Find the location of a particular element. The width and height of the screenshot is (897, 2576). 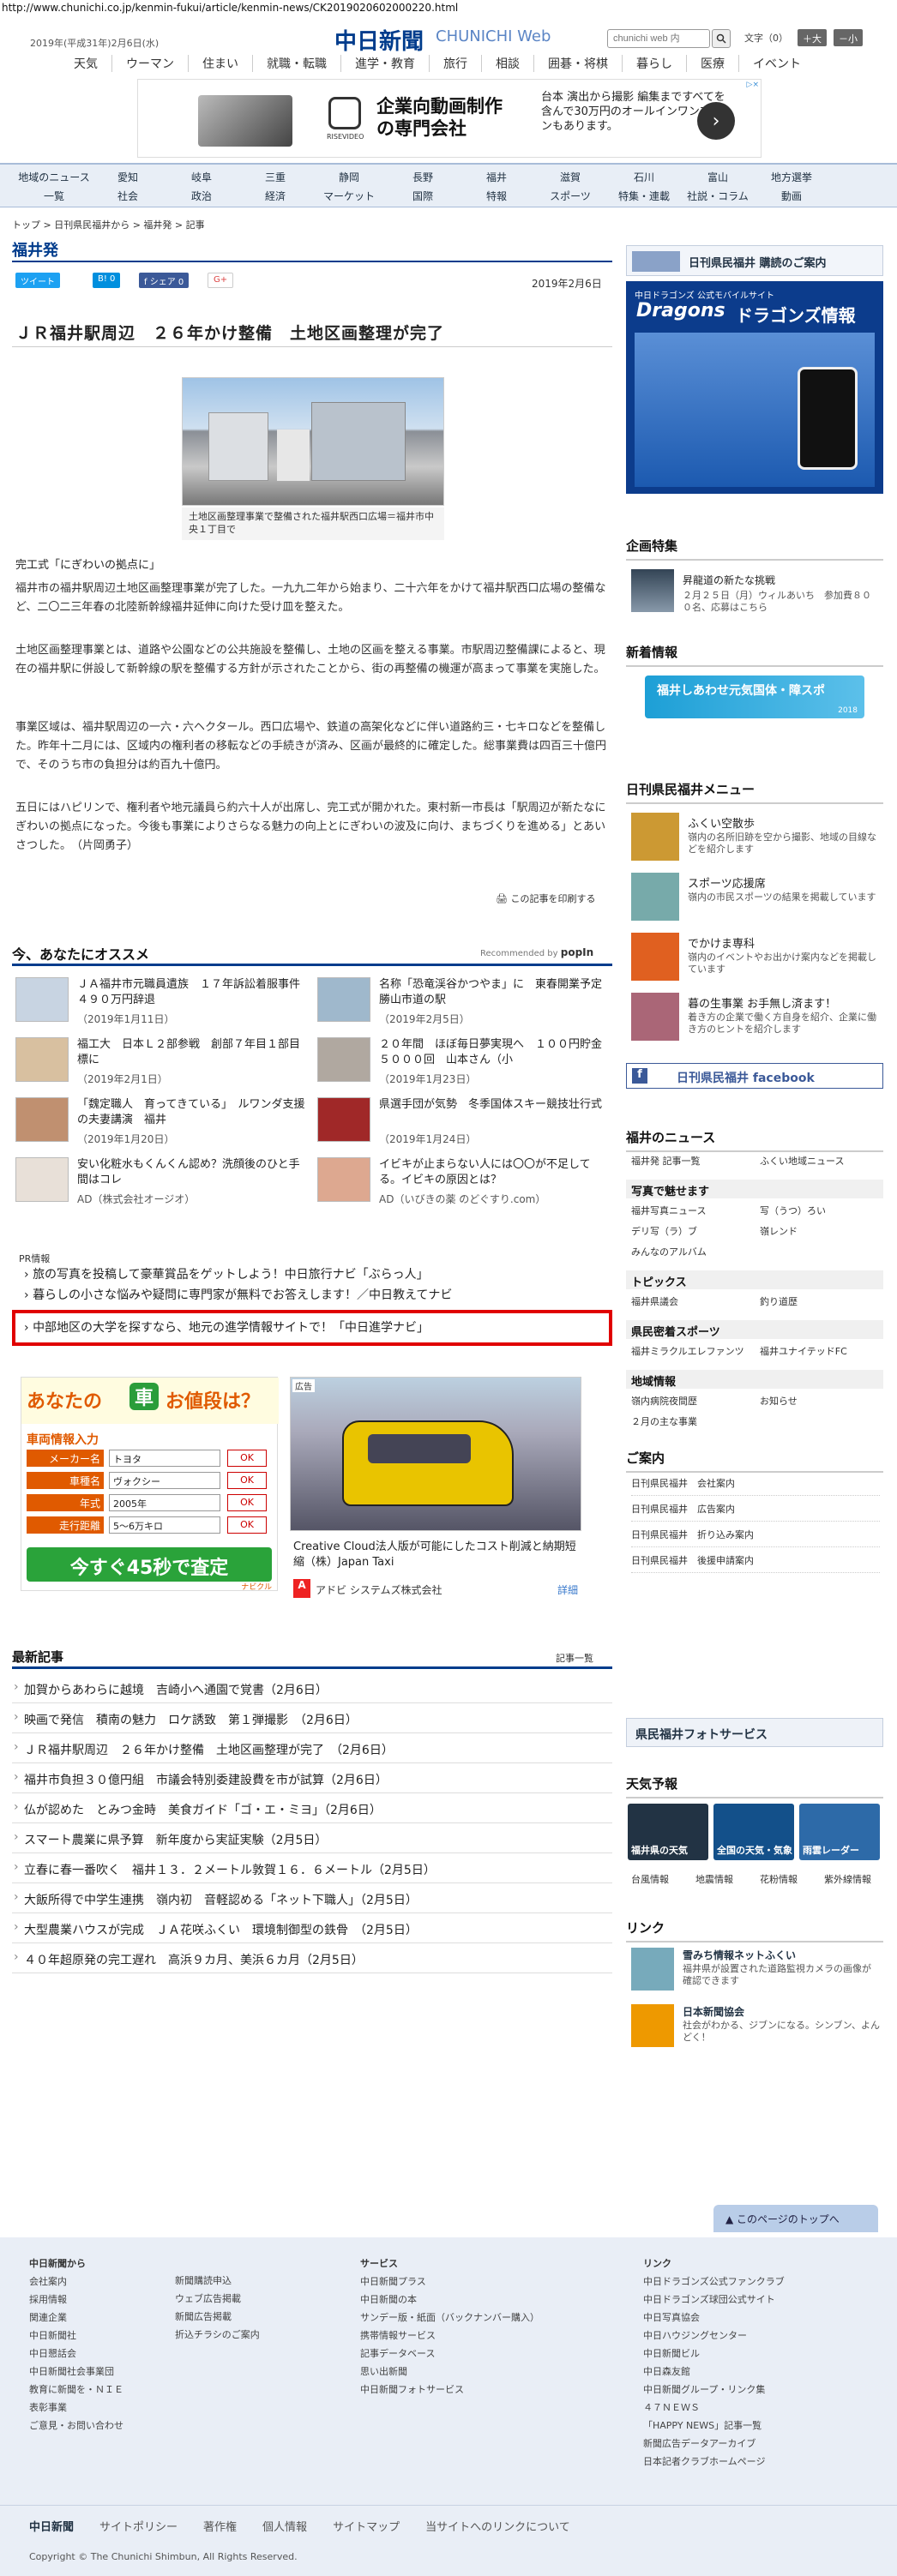

cnav-item: 特集・連載 is located at coordinates (644, 196).